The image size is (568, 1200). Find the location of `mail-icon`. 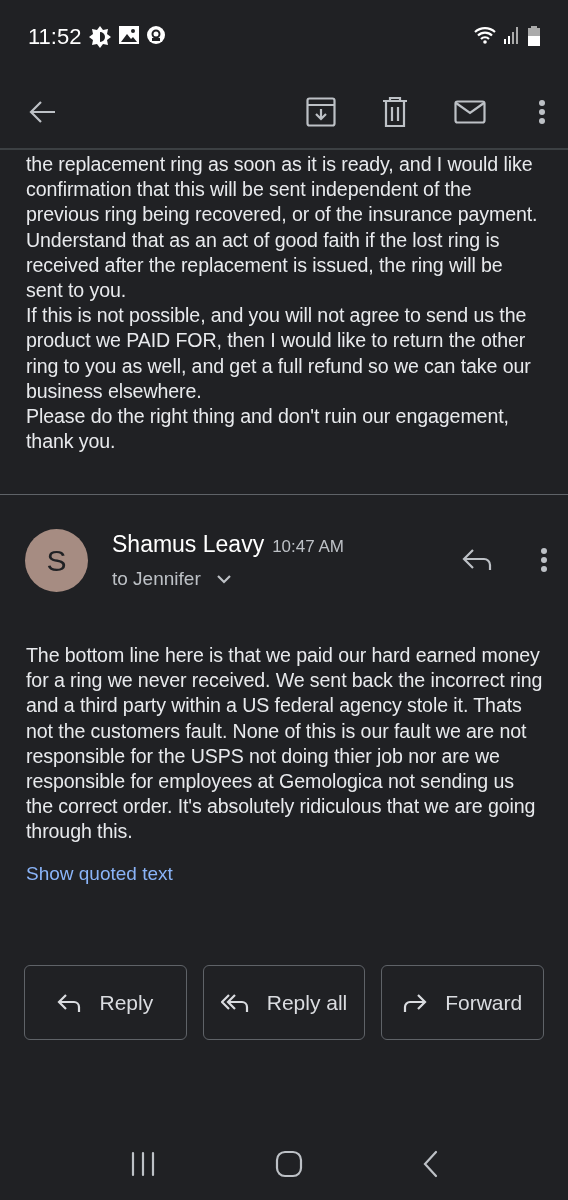

mail-icon is located at coordinates (470, 112).